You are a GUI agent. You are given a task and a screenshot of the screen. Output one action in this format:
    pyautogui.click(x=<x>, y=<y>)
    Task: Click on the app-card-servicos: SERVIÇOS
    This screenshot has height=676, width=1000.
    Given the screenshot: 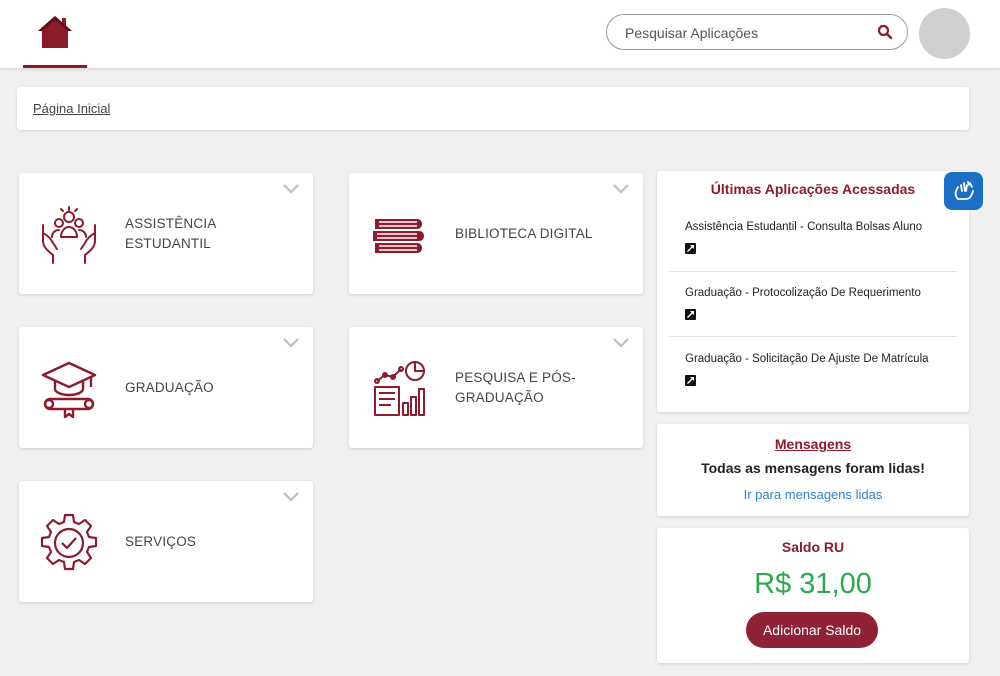 What is the action you would take?
    pyautogui.click(x=166, y=541)
    